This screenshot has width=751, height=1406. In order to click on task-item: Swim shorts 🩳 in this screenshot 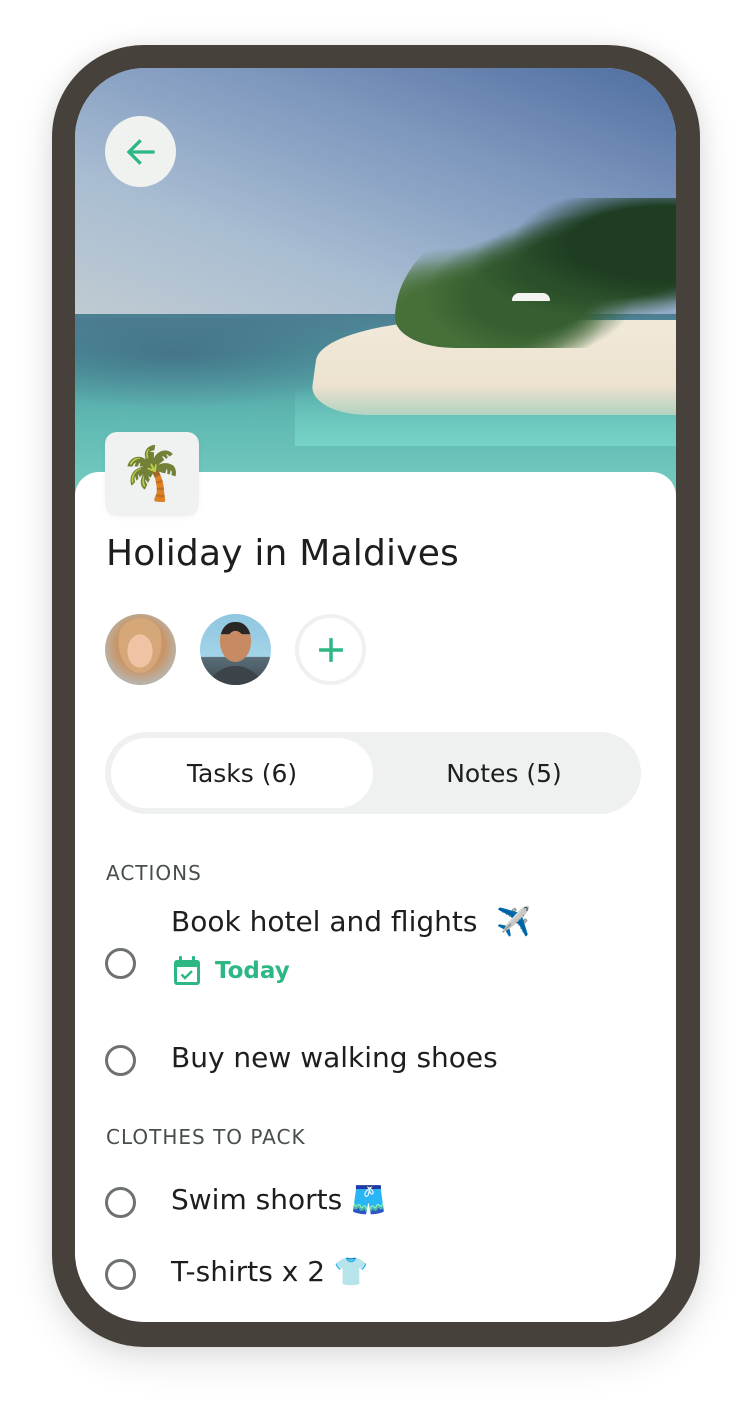, I will do `click(245, 1200)`.